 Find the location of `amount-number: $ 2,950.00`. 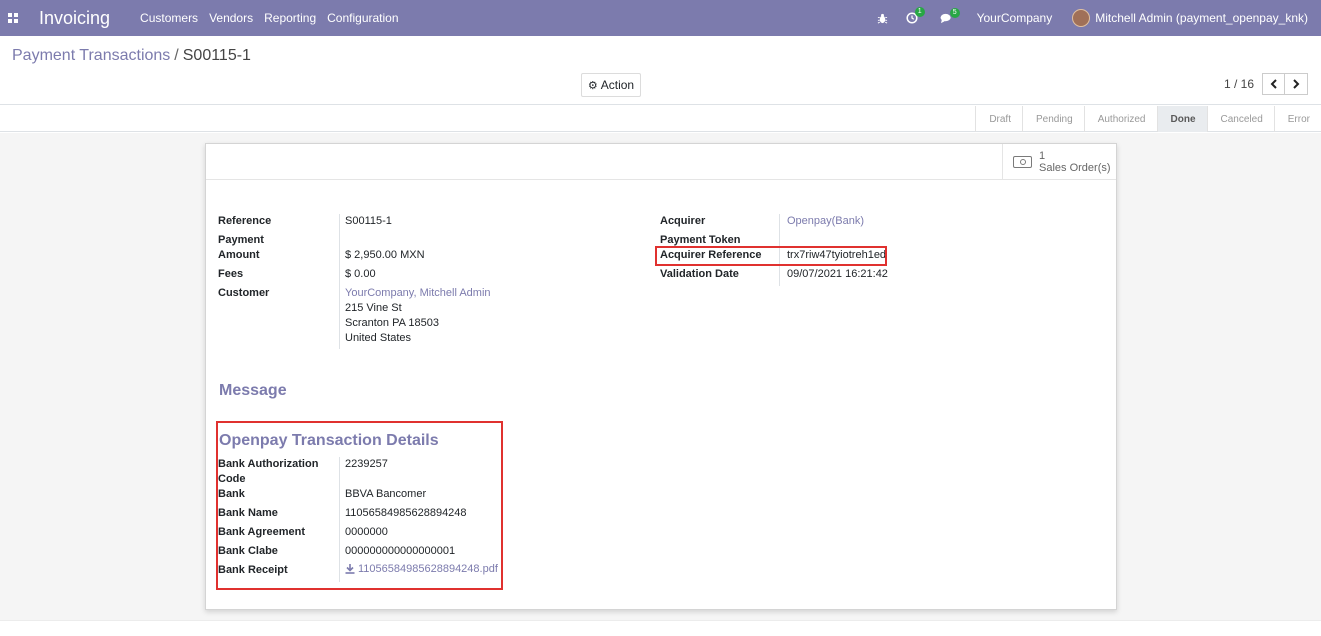

amount-number: $ 2,950.00 is located at coordinates (371, 255).